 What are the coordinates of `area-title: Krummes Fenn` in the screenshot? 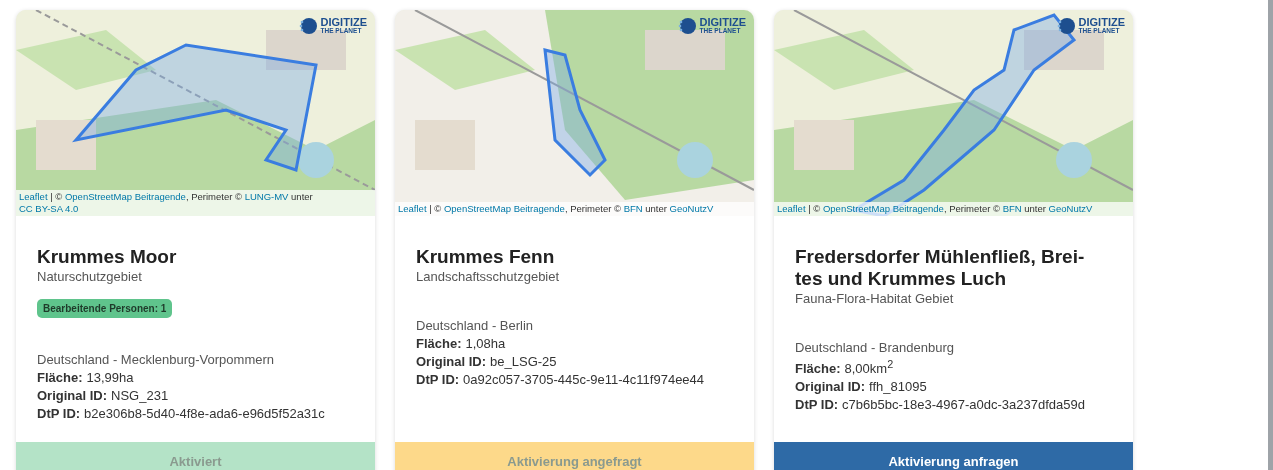 It's located at (486, 257).